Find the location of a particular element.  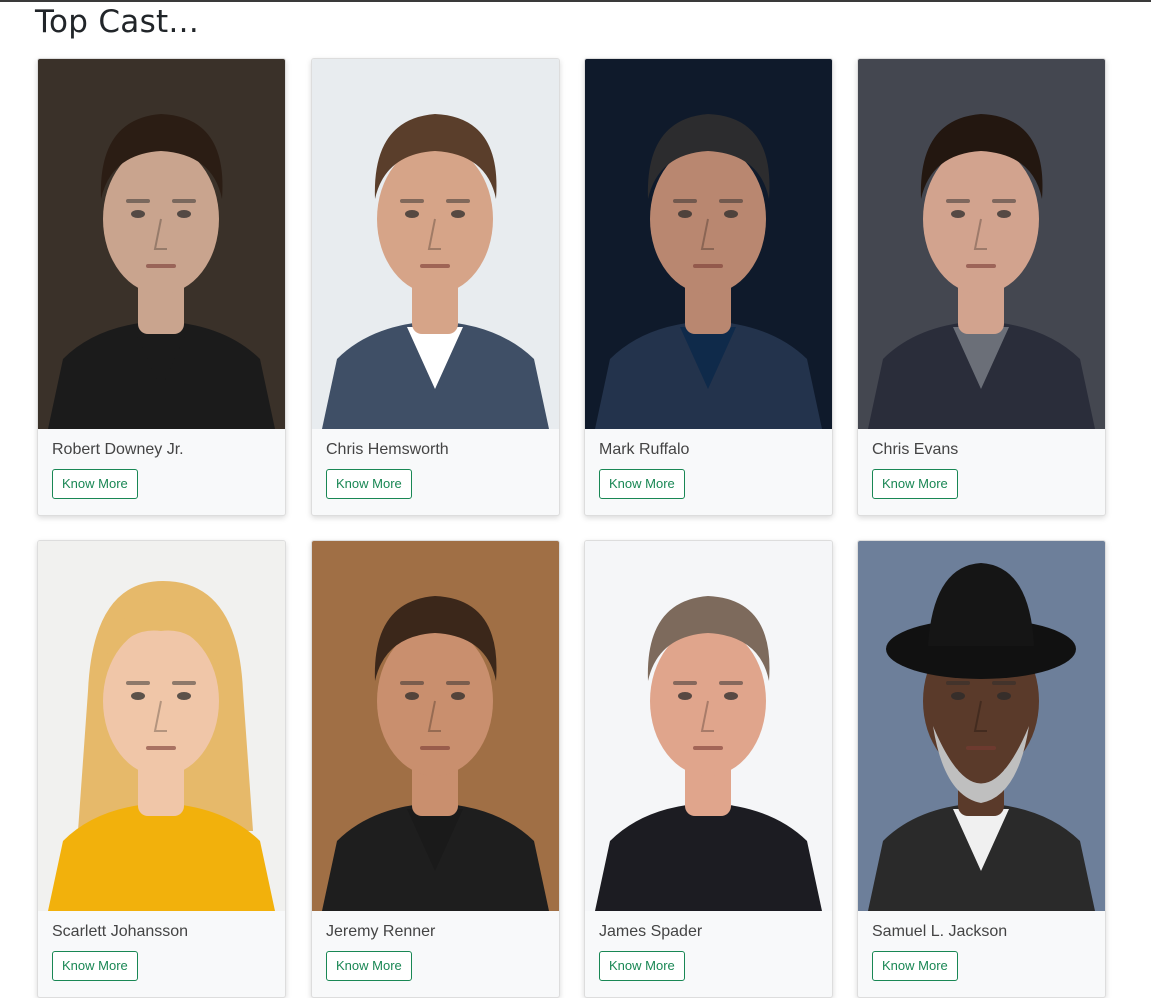

cast-name: Robert Downey Jr. is located at coordinates (118, 449).